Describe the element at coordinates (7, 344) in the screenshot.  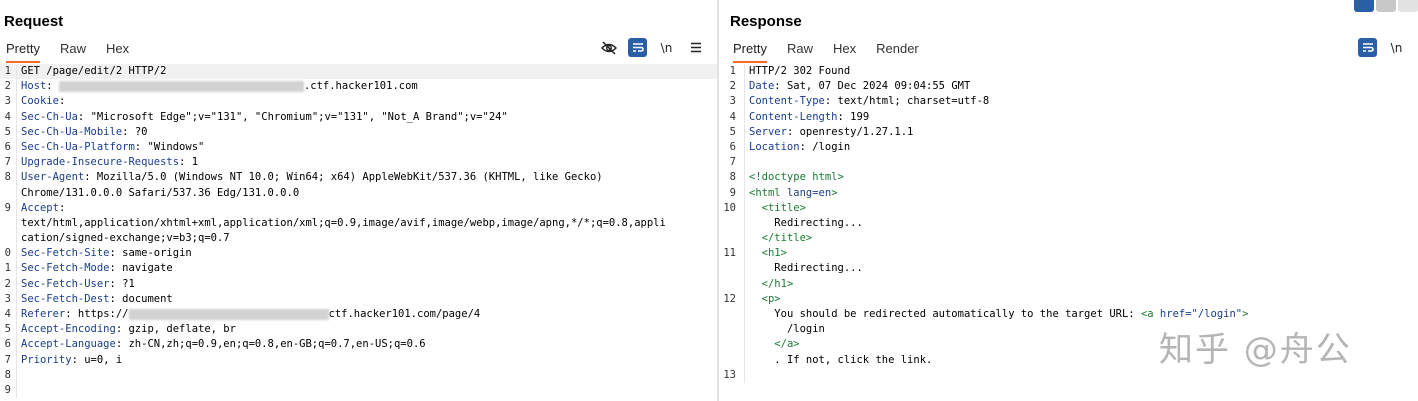
I see `line-number: 6` at that location.